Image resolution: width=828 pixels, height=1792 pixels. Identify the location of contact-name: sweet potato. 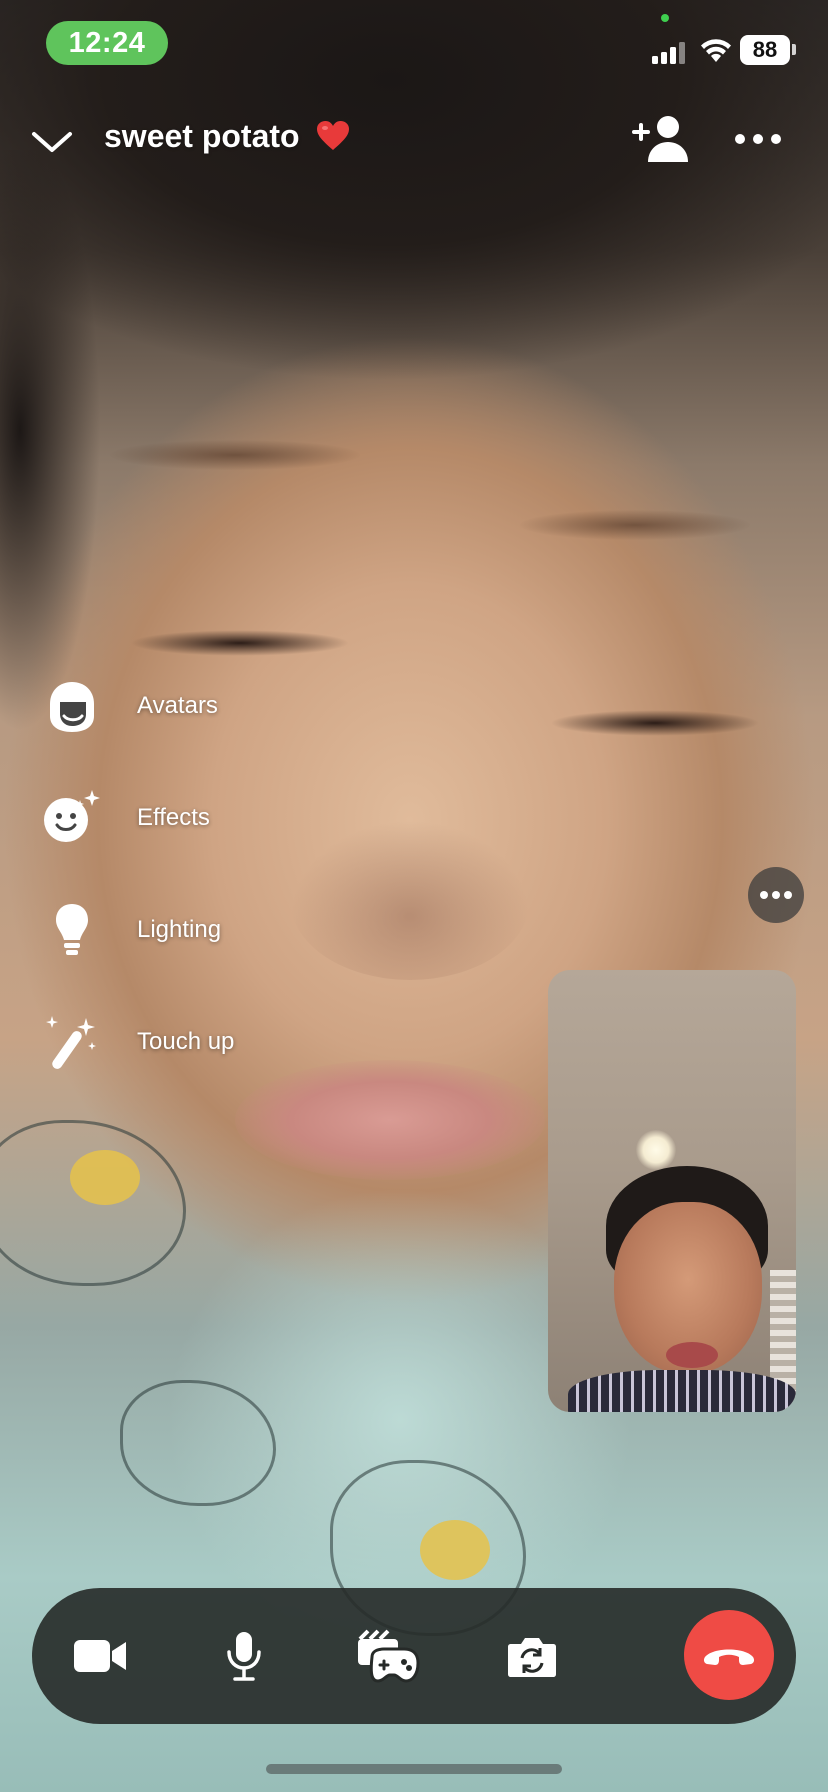
(227, 136).